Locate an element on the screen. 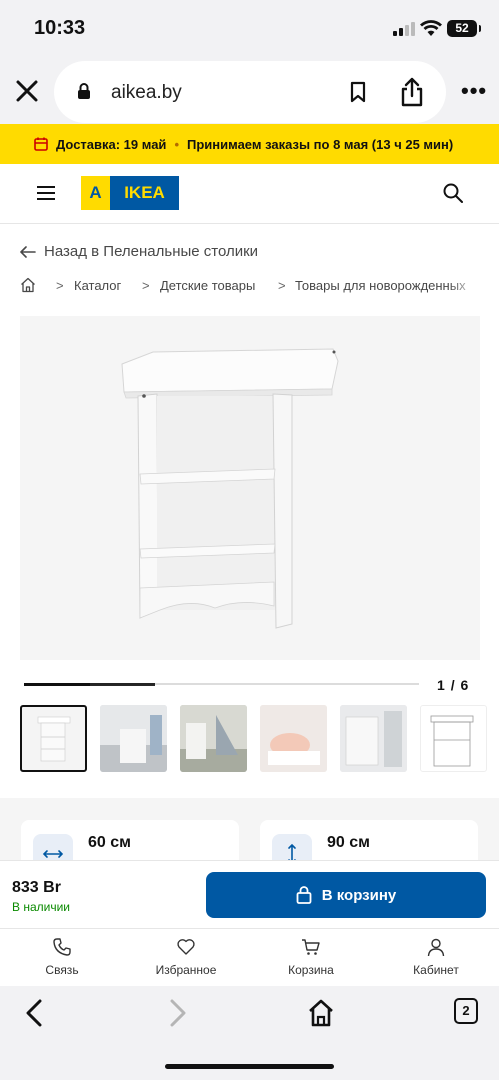  browser-tabs-button: 2 is located at coordinates (466, 1011).